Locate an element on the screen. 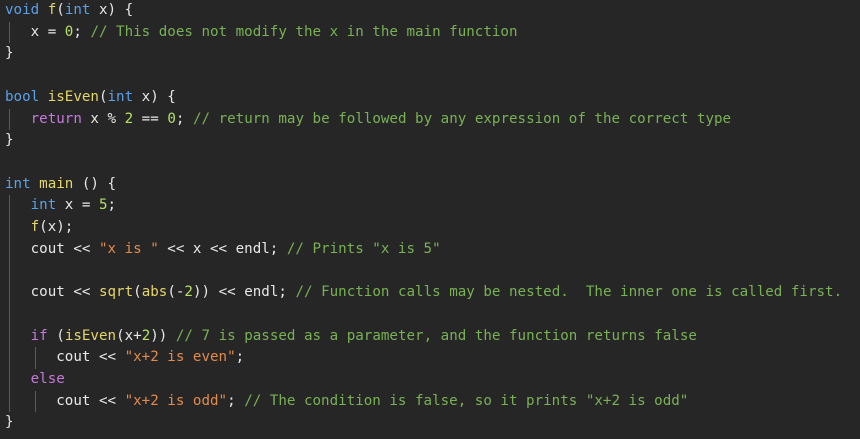 The width and height of the screenshot is (860, 439). code-token: sqrt is located at coordinates (116, 292).